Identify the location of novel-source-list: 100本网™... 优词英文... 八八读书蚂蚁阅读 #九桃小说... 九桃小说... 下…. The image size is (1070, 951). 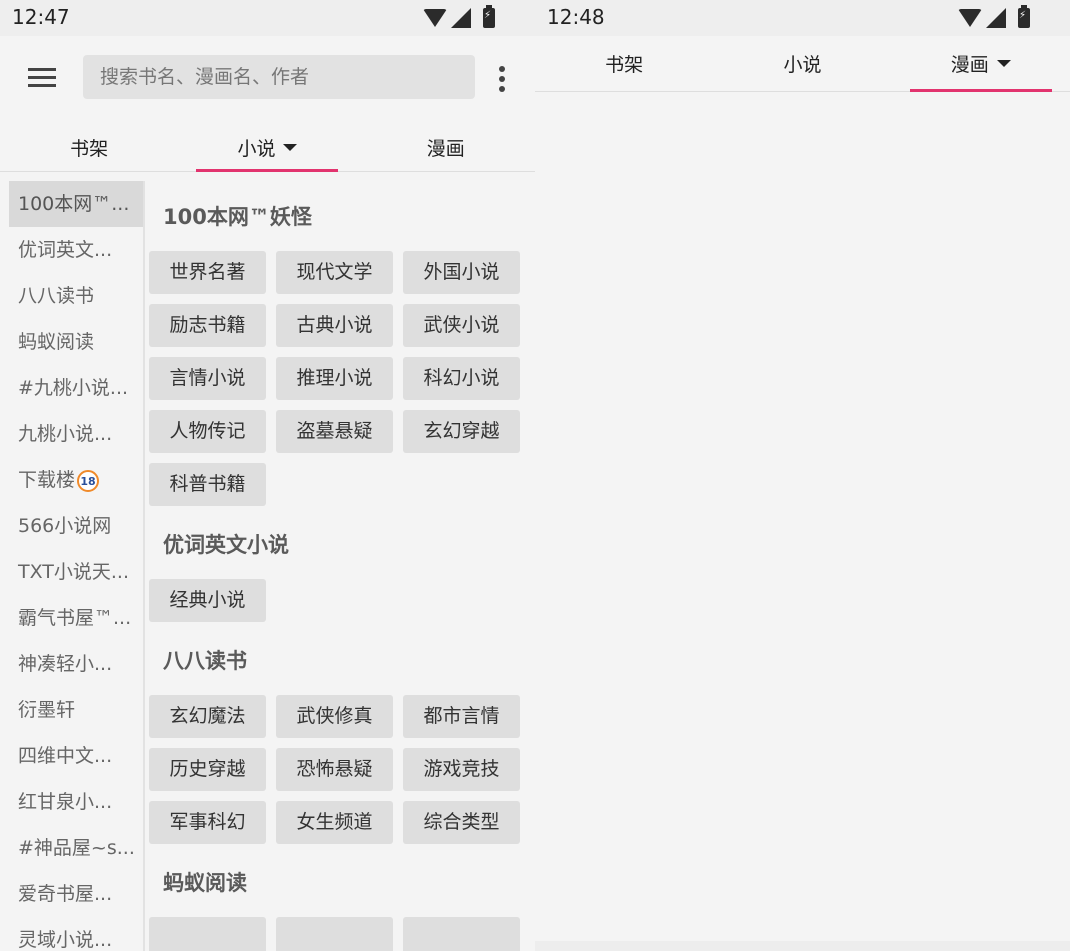
(76, 566).